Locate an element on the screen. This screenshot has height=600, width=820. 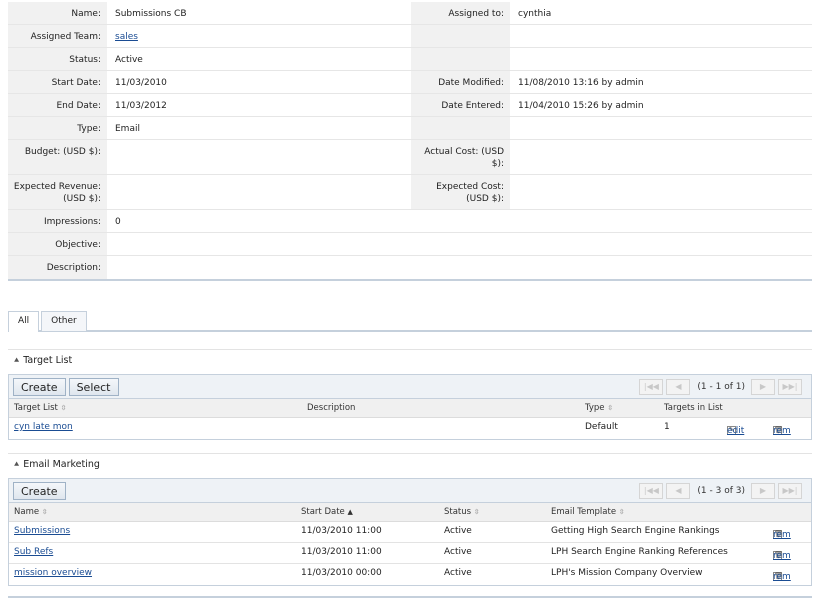
detail-row-objective: Objective: is located at coordinates (410, 244).